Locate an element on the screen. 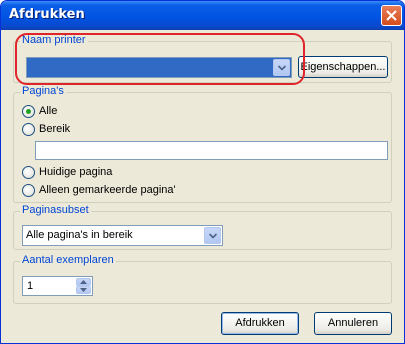 This screenshot has height=344, width=405. title-bar: Afdrukken is located at coordinates (202, 15).